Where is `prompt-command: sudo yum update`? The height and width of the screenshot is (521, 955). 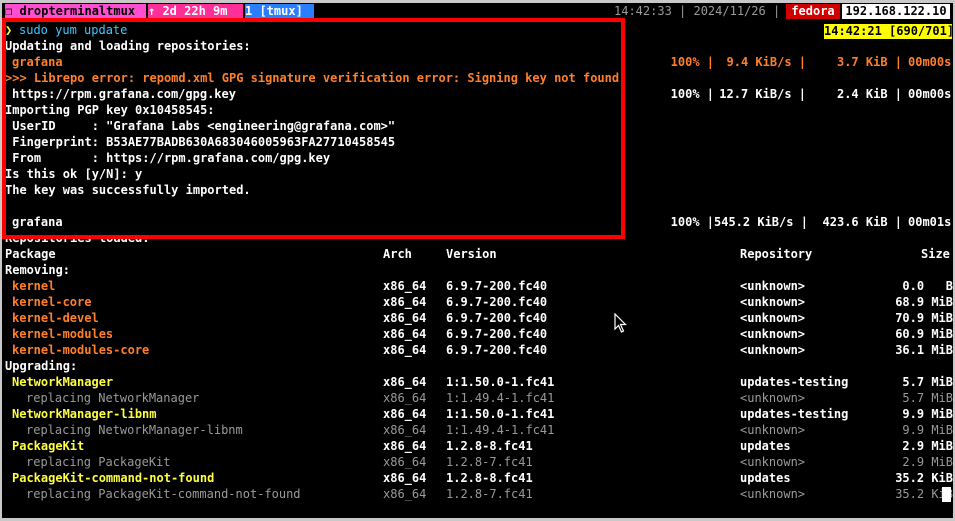
prompt-command: sudo yum update is located at coordinates (73, 30).